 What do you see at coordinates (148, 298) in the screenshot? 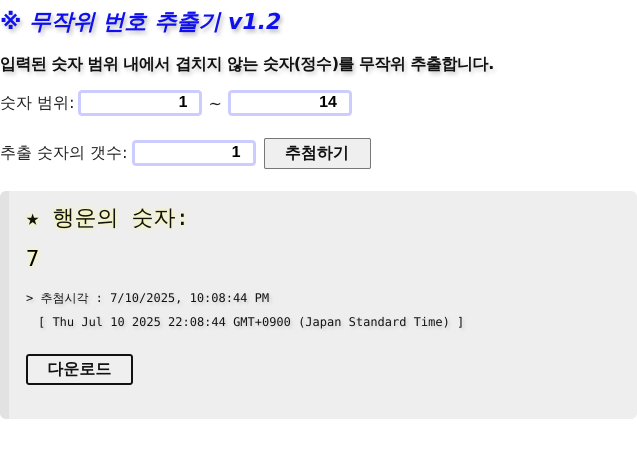
I see `draw-time-text: > 추첨시각 : 7/10/2025, 10:08:44 PM` at bounding box center [148, 298].